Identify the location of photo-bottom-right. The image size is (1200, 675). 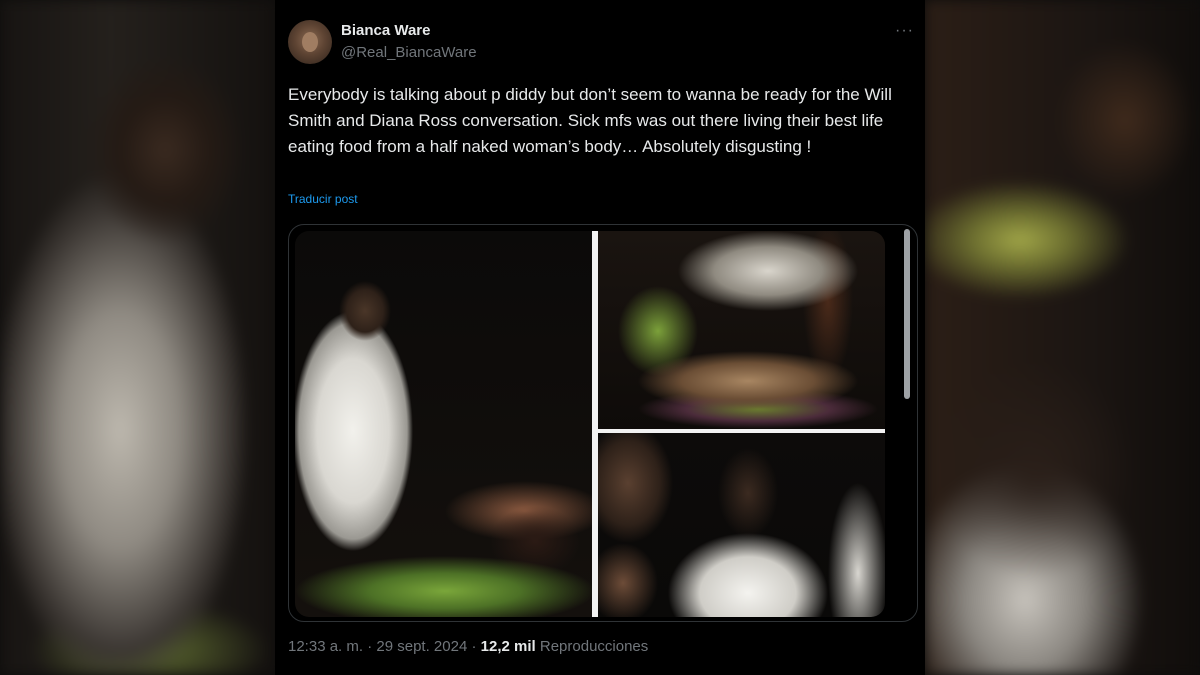
(741, 525).